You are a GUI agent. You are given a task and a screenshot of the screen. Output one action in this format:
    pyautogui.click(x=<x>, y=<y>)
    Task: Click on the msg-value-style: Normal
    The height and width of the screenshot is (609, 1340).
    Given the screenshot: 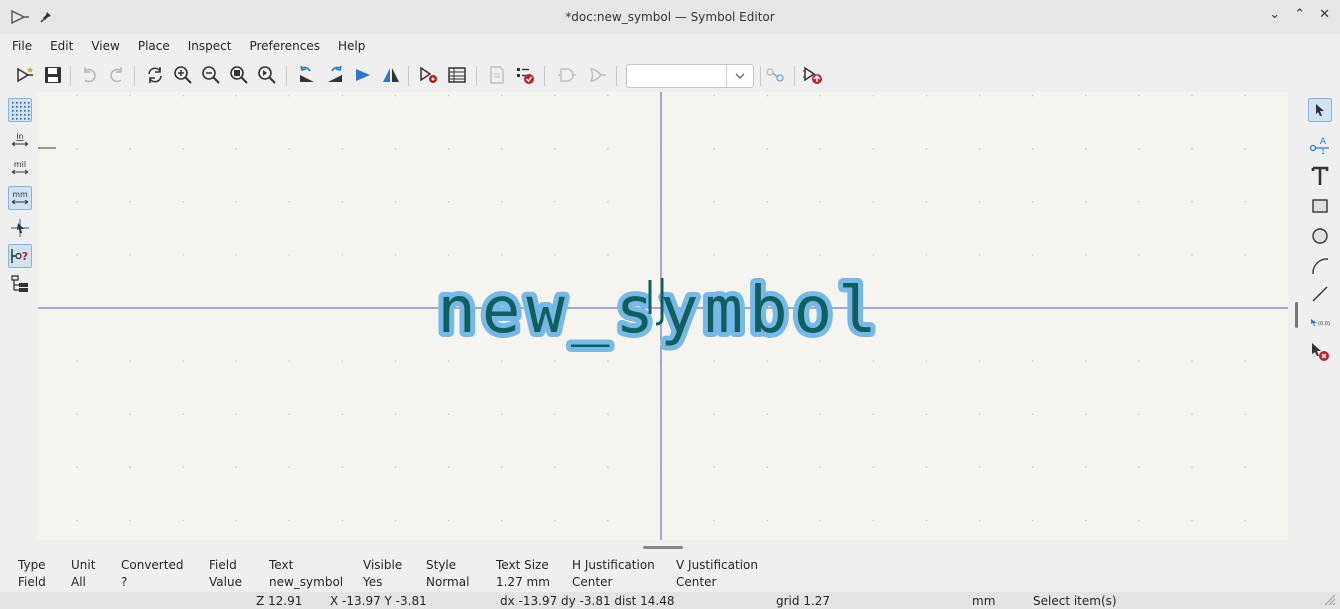 What is the action you would take?
    pyautogui.click(x=448, y=582)
    